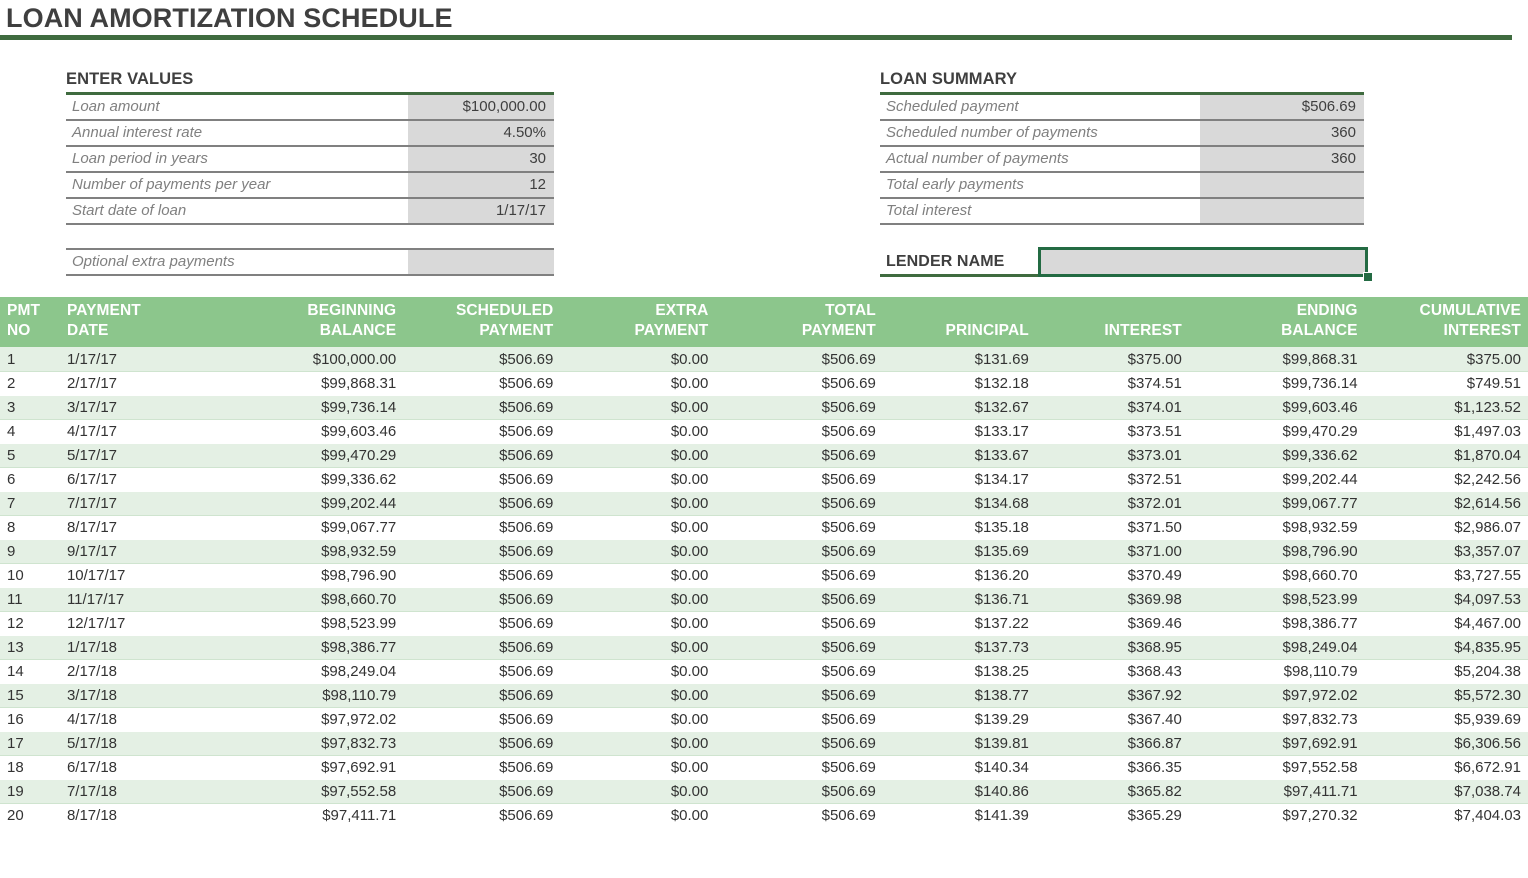 The height and width of the screenshot is (878, 1528). What do you see at coordinates (1276, 671) in the screenshot?
I see `table-cell: $98,110.79` at bounding box center [1276, 671].